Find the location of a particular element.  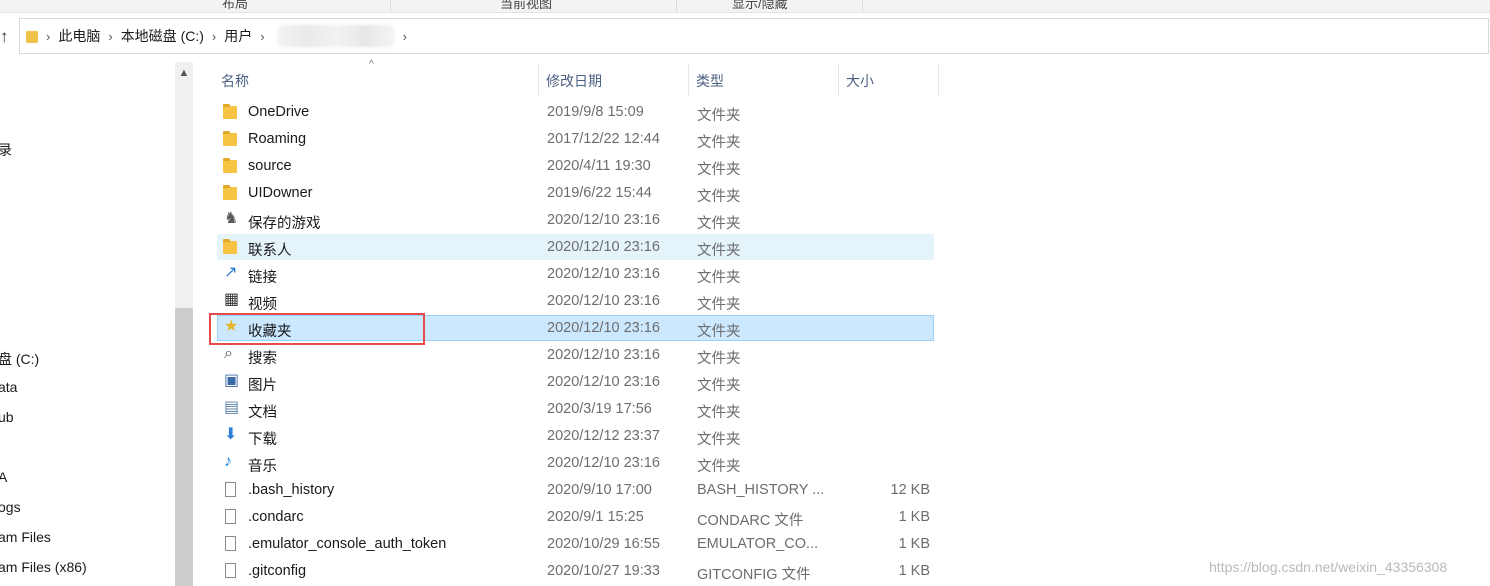

annotation-highlight-box is located at coordinates (317, 329).